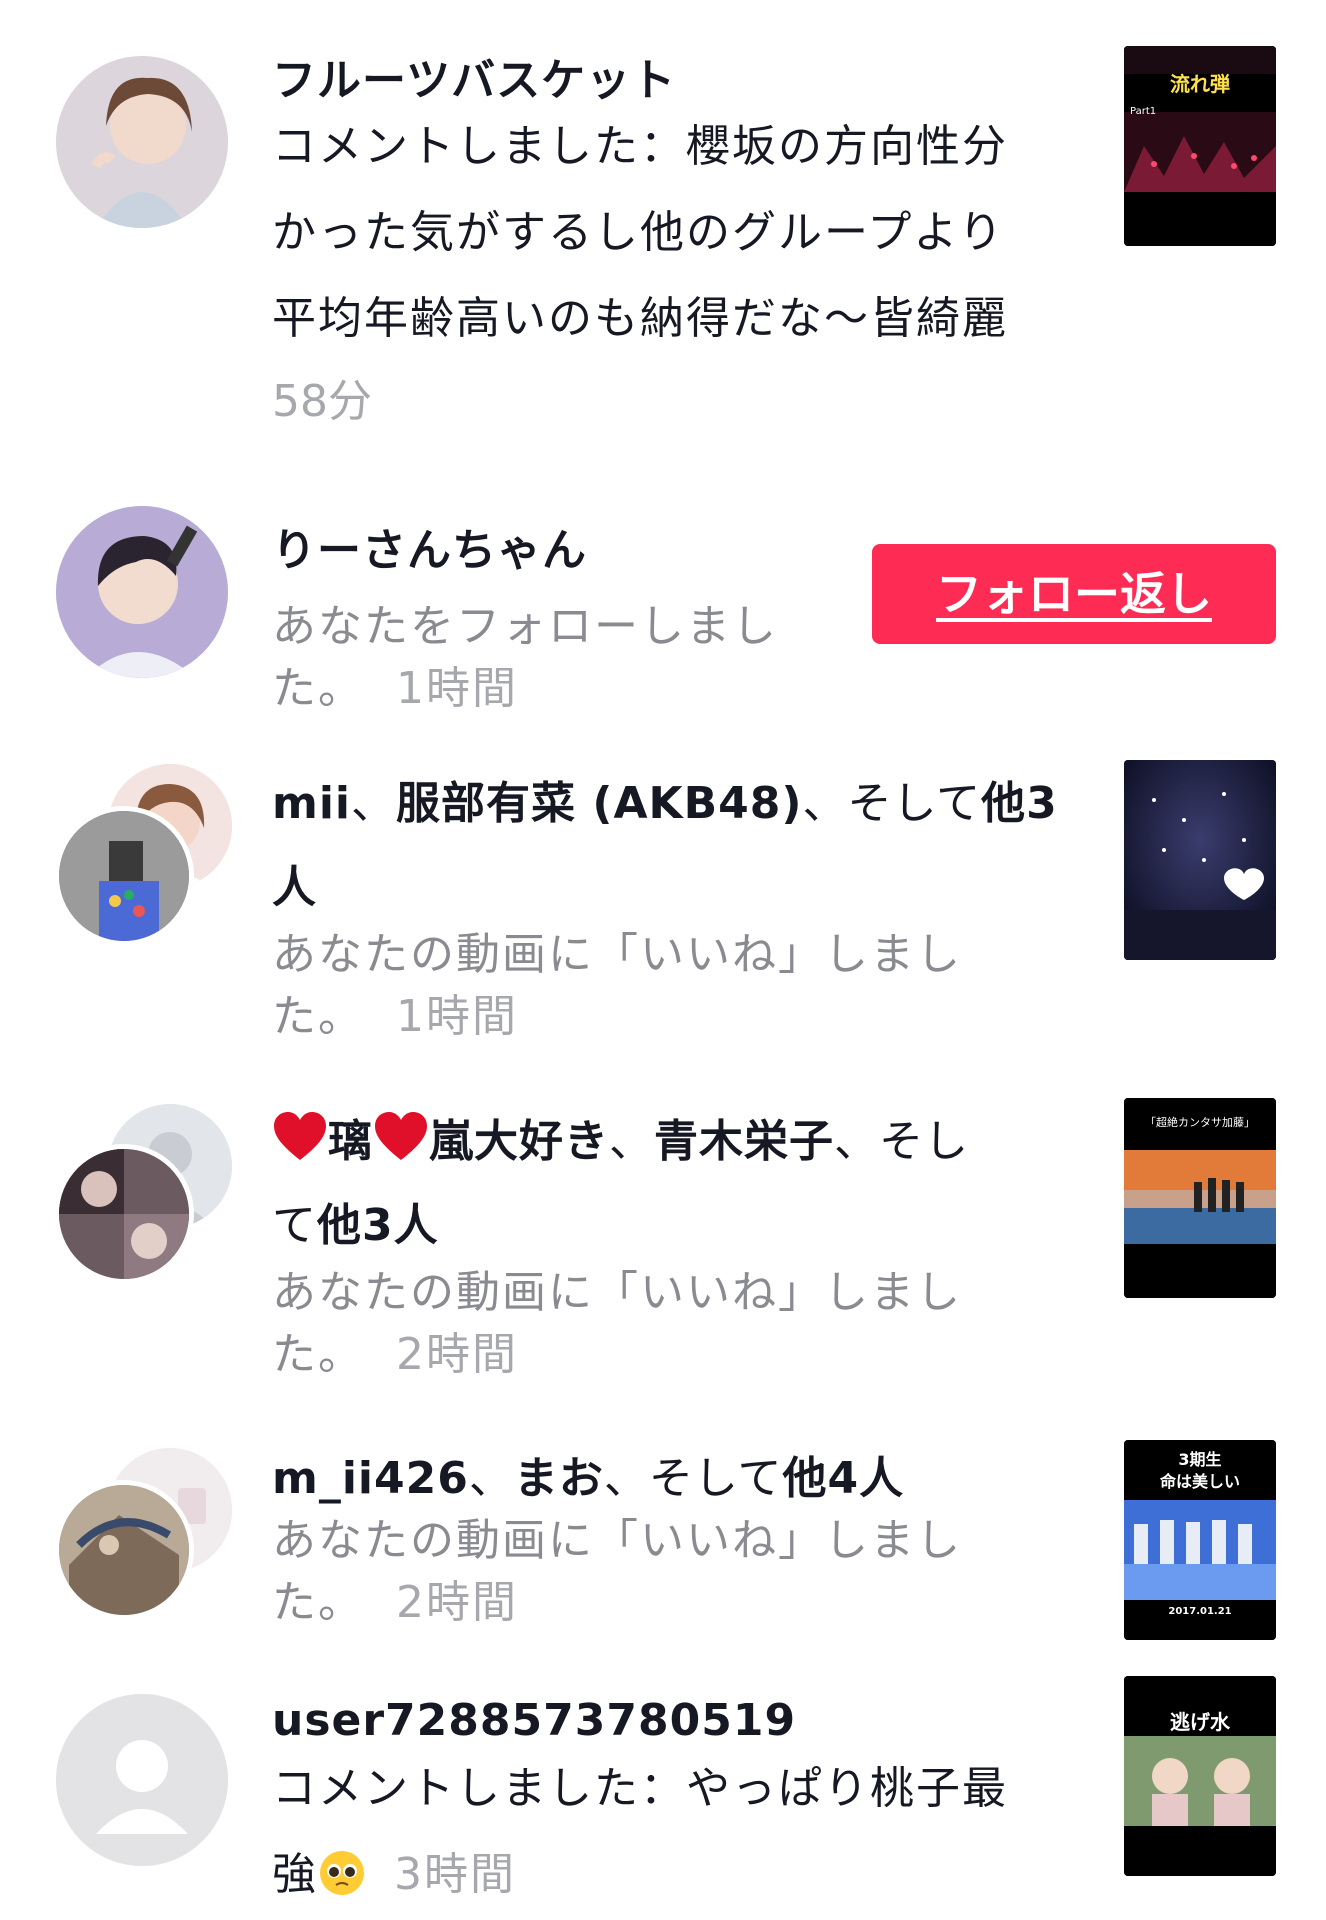  What do you see at coordinates (640, 146) in the screenshot?
I see `comment-text-line-1: コメントしました：櫻坂の方向性分` at bounding box center [640, 146].